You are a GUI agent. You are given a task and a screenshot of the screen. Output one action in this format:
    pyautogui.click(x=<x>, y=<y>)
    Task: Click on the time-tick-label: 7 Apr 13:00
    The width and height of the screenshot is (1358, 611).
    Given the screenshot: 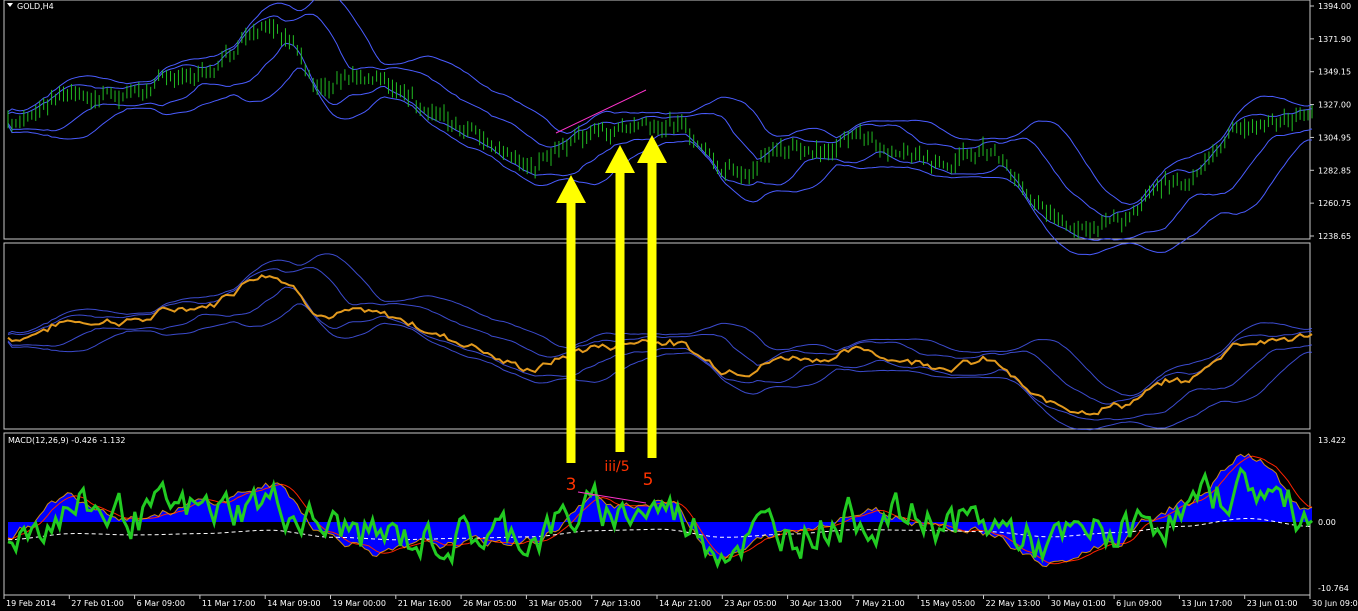 What is the action you would take?
    pyautogui.click(x=617, y=603)
    